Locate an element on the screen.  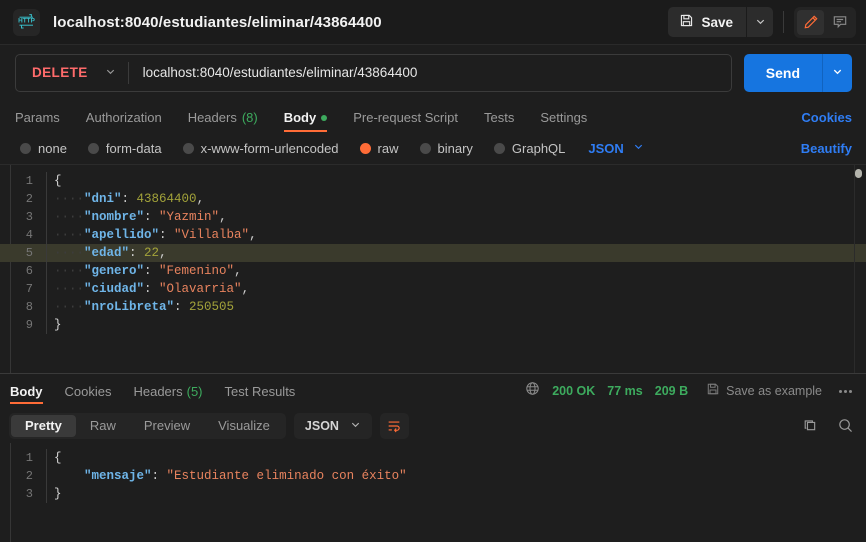
search-icon is located at coordinates (845, 425).